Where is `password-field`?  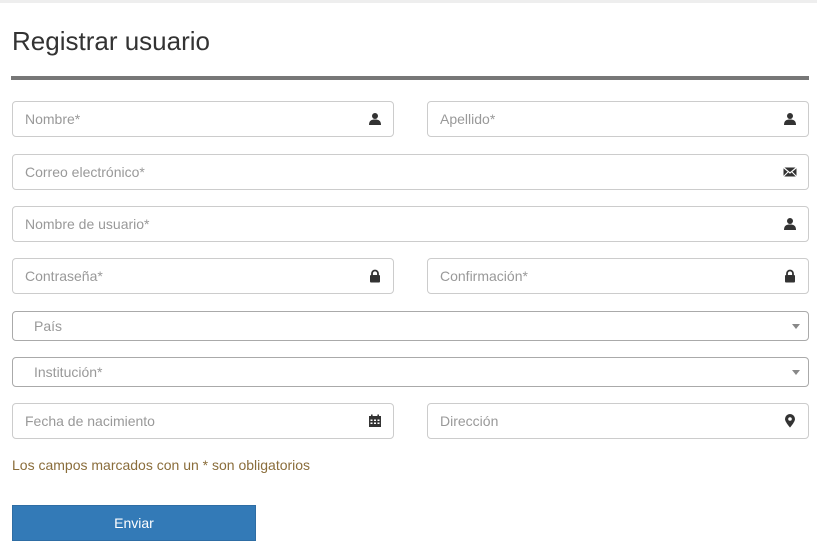 password-field is located at coordinates (203, 276).